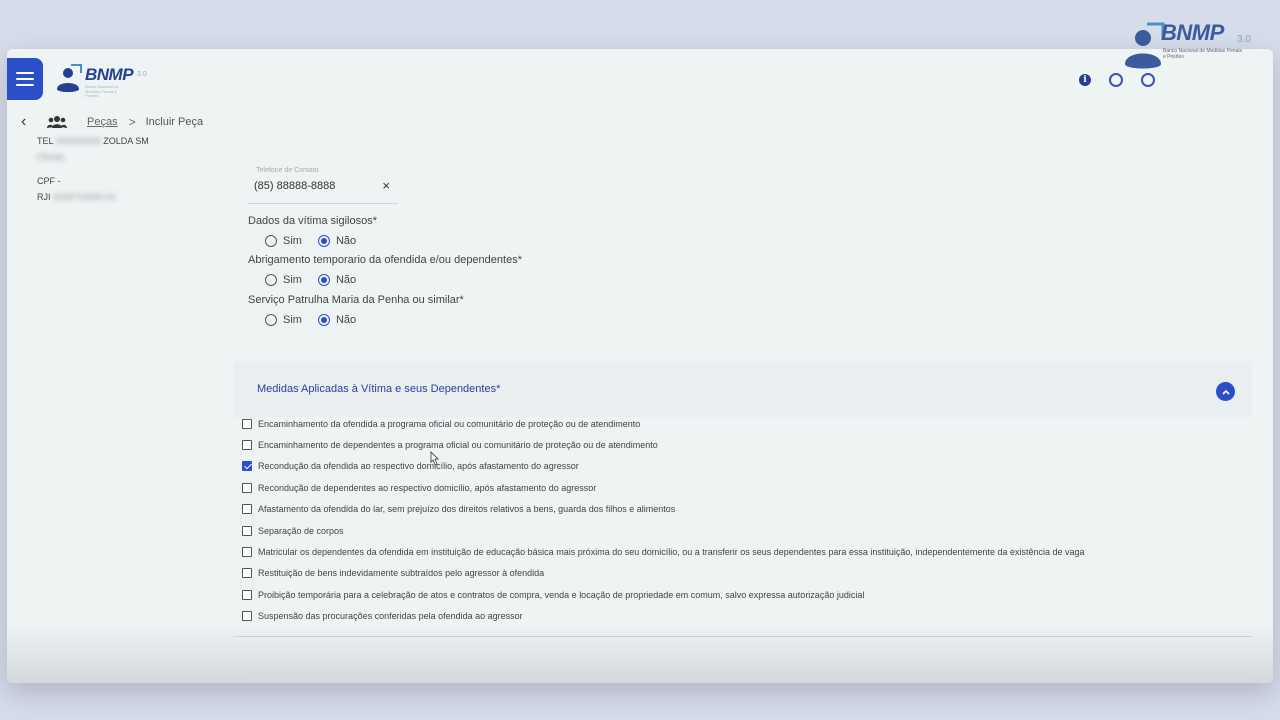  What do you see at coordinates (57, 122) in the screenshot?
I see `people-icon` at bounding box center [57, 122].